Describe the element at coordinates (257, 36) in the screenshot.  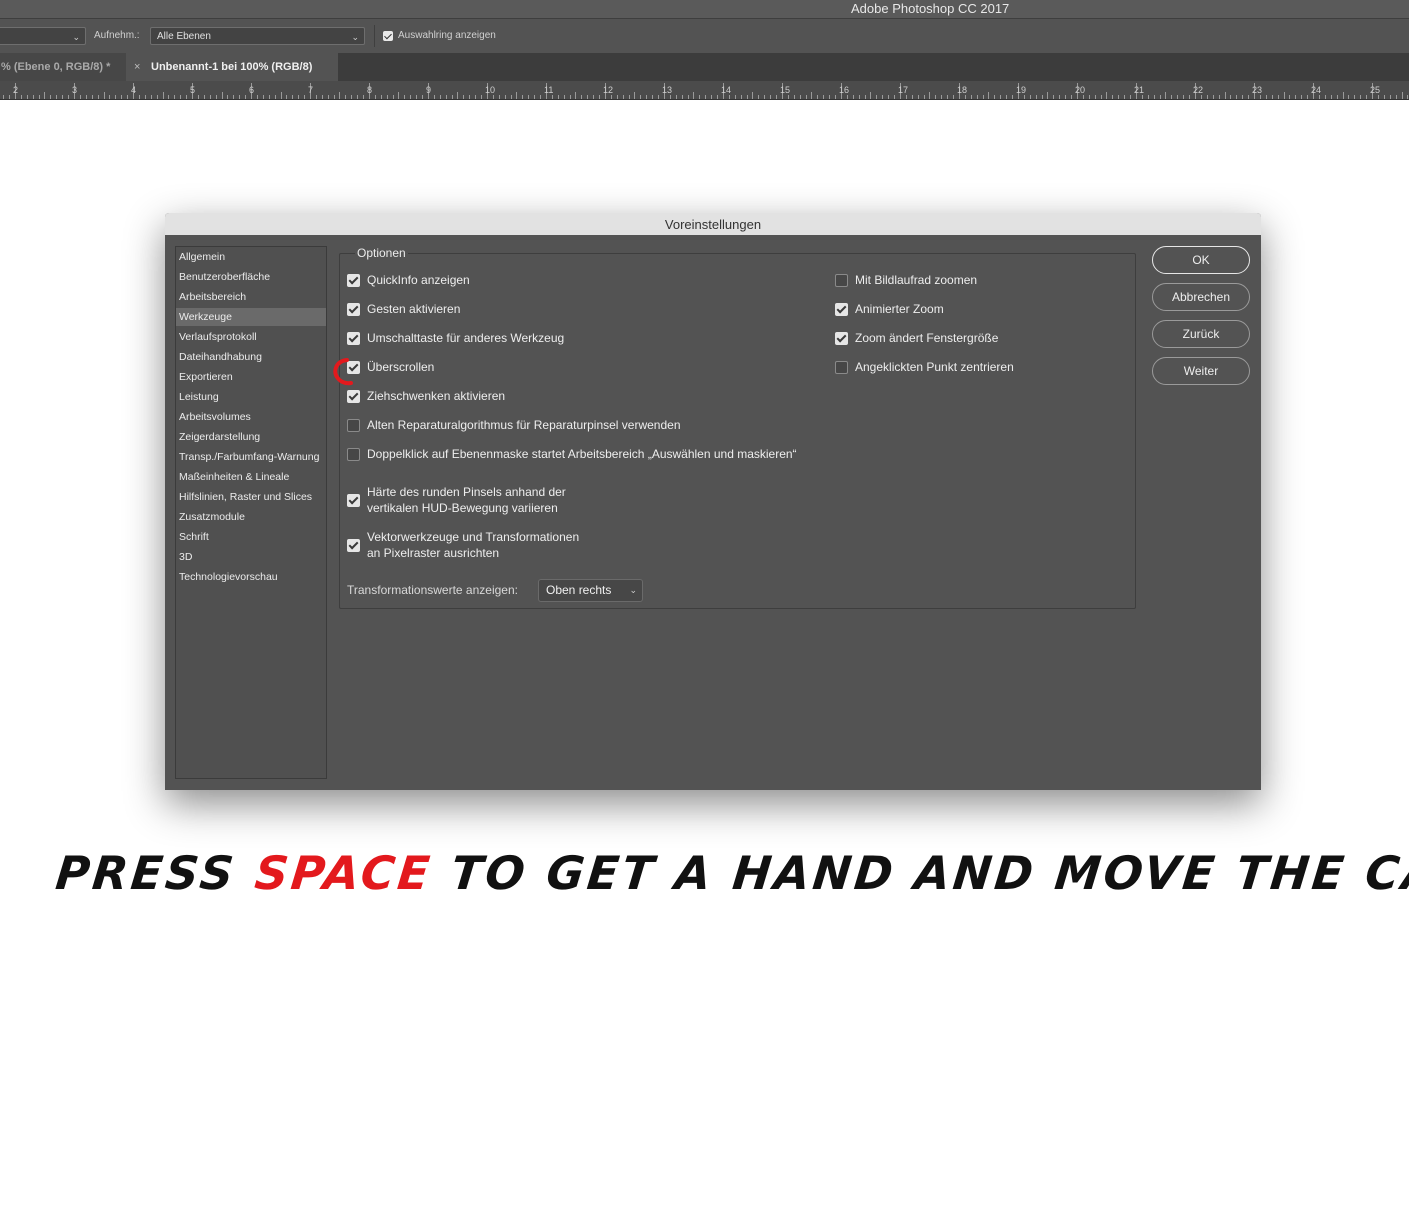
I see `sample-dropdown: Alle Ebenen ⌄` at that location.